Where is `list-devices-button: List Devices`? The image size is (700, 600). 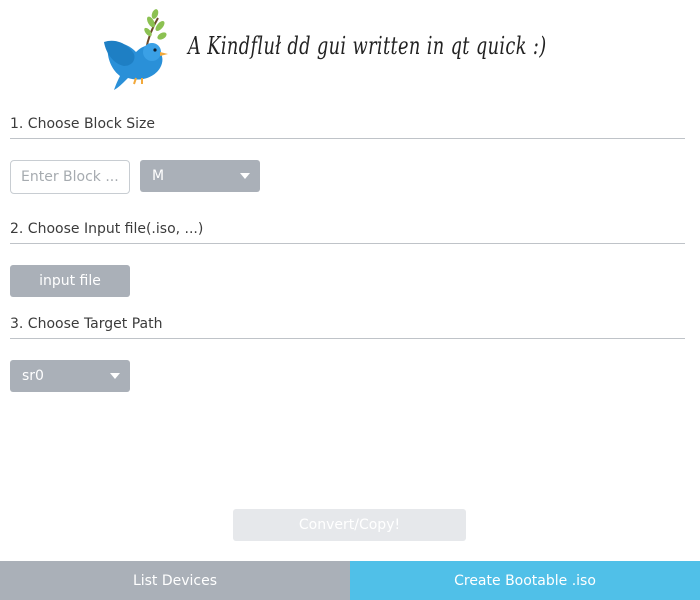
list-devices-button: List Devices is located at coordinates (175, 580).